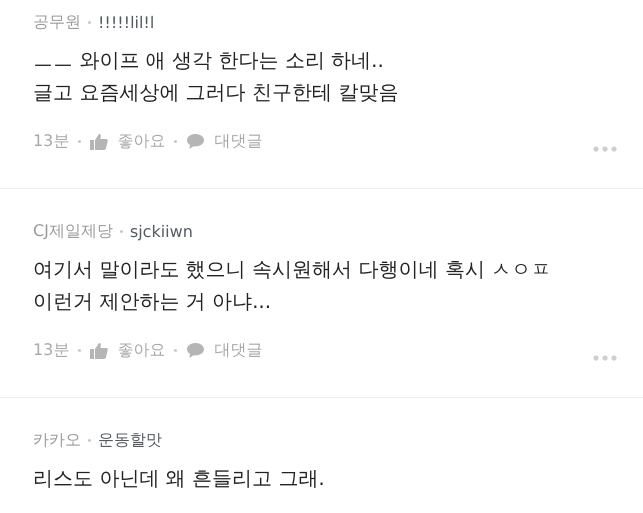 The width and height of the screenshot is (643, 513). Describe the element at coordinates (57, 22) in the screenshot. I see `company-name: 공무원` at that location.